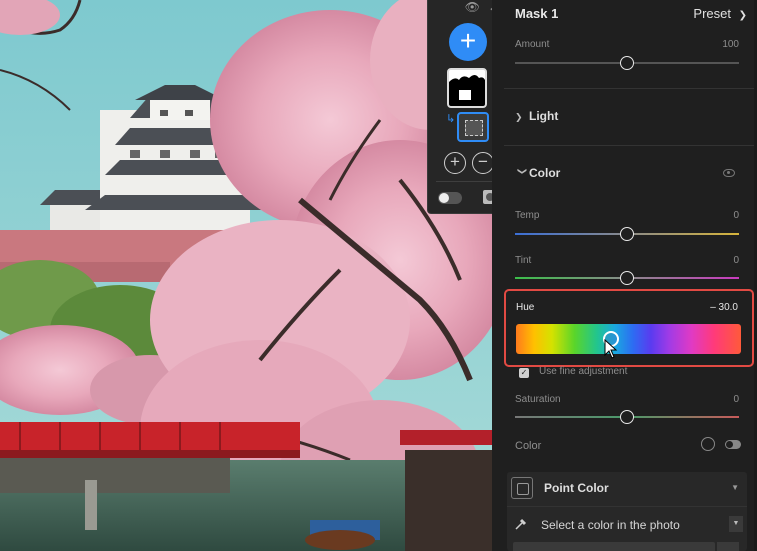  What do you see at coordinates (627, 278) in the screenshot?
I see `tint-slider-thumb` at bounding box center [627, 278].